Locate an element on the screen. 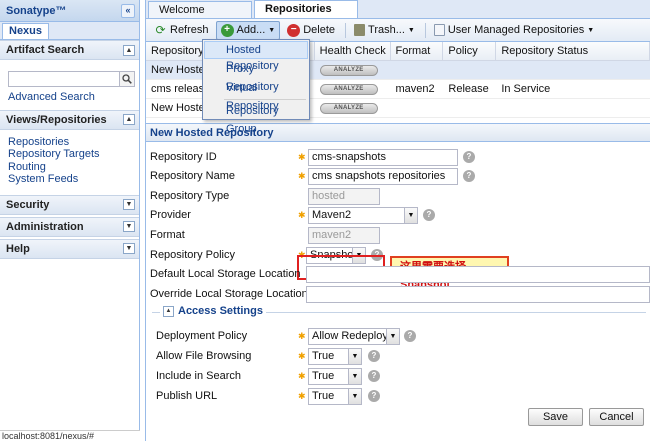 This screenshot has height=441, width=650. section-title: Help is located at coordinates (18, 248).